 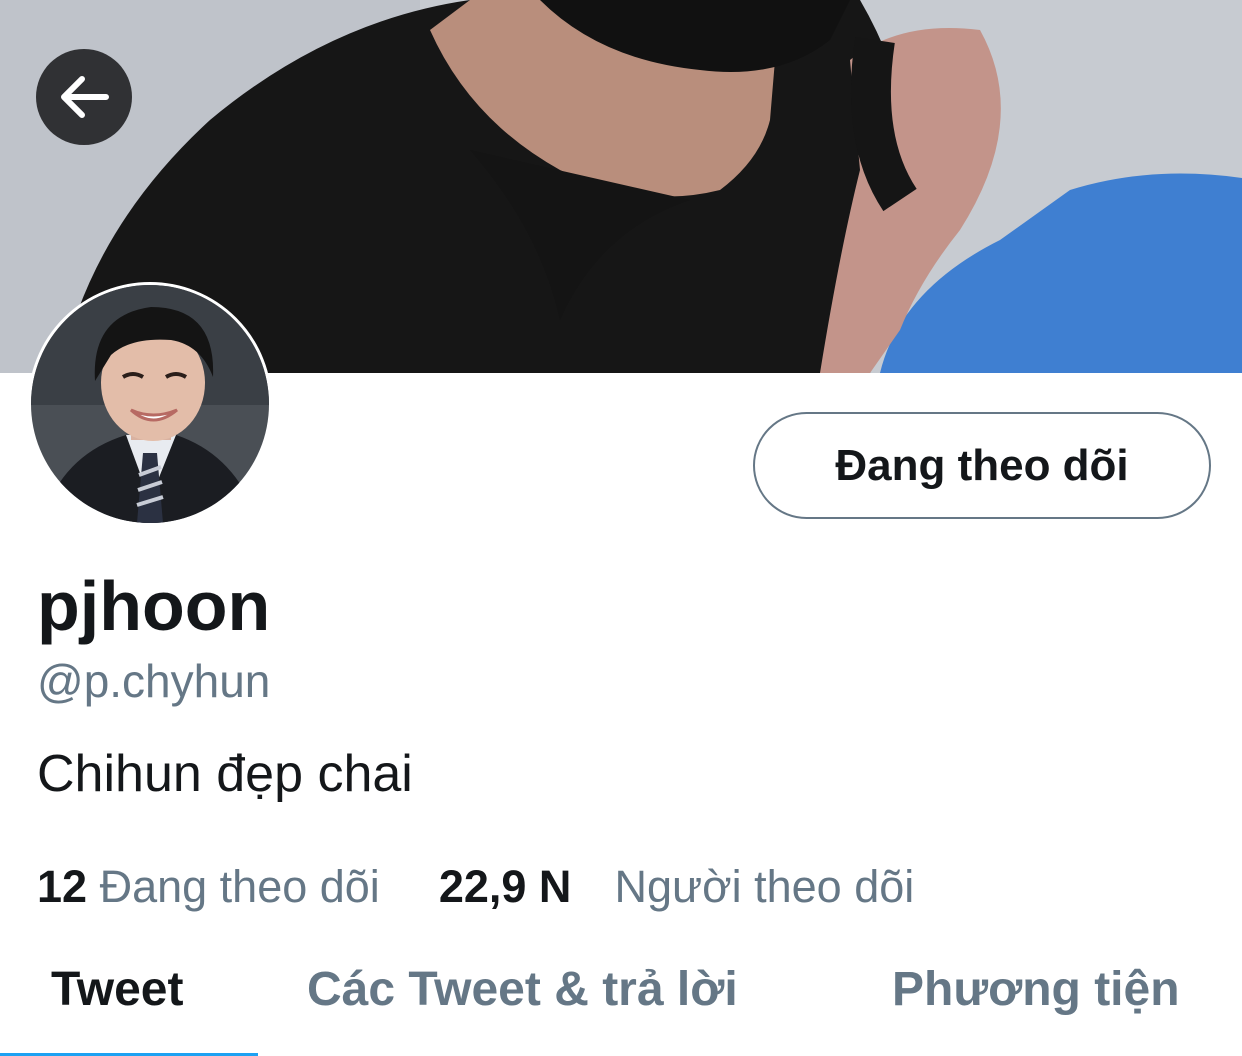 I want to click on avatar, so click(x=150, y=404).